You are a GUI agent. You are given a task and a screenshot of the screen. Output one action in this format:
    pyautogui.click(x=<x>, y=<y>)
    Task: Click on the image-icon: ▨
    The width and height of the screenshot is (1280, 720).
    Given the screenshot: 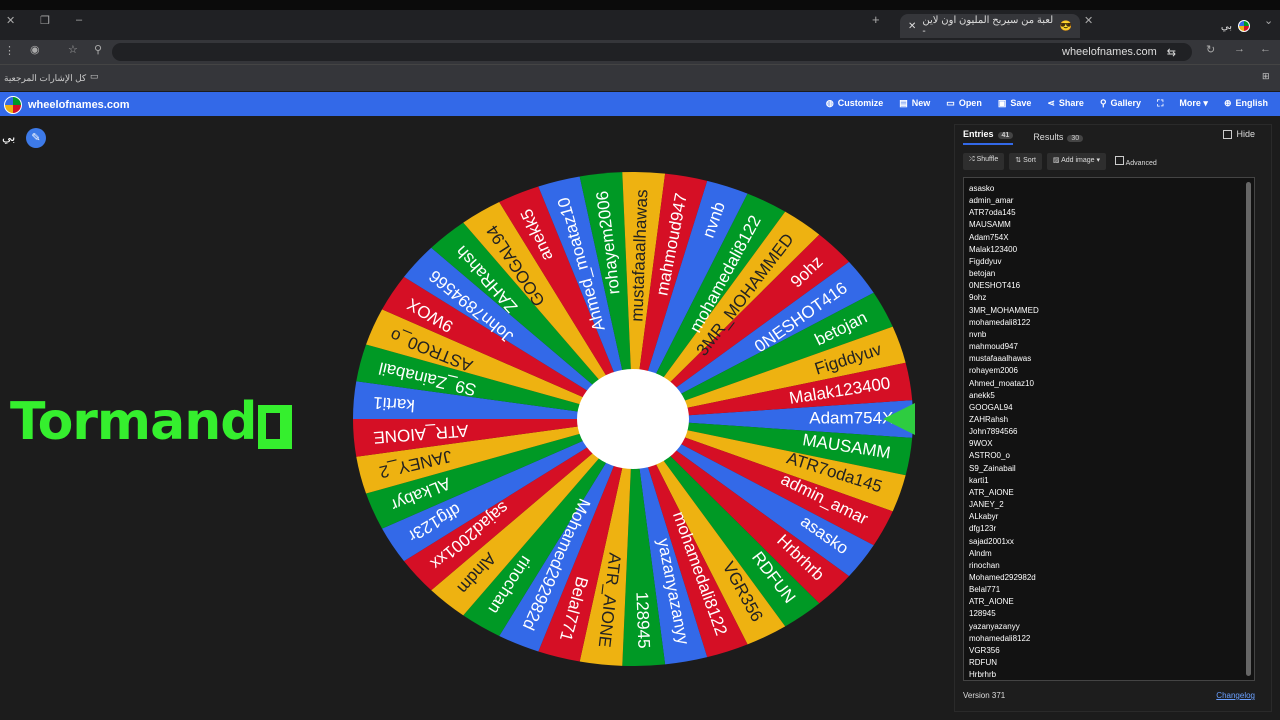 What is the action you would take?
    pyautogui.click(x=1056, y=160)
    